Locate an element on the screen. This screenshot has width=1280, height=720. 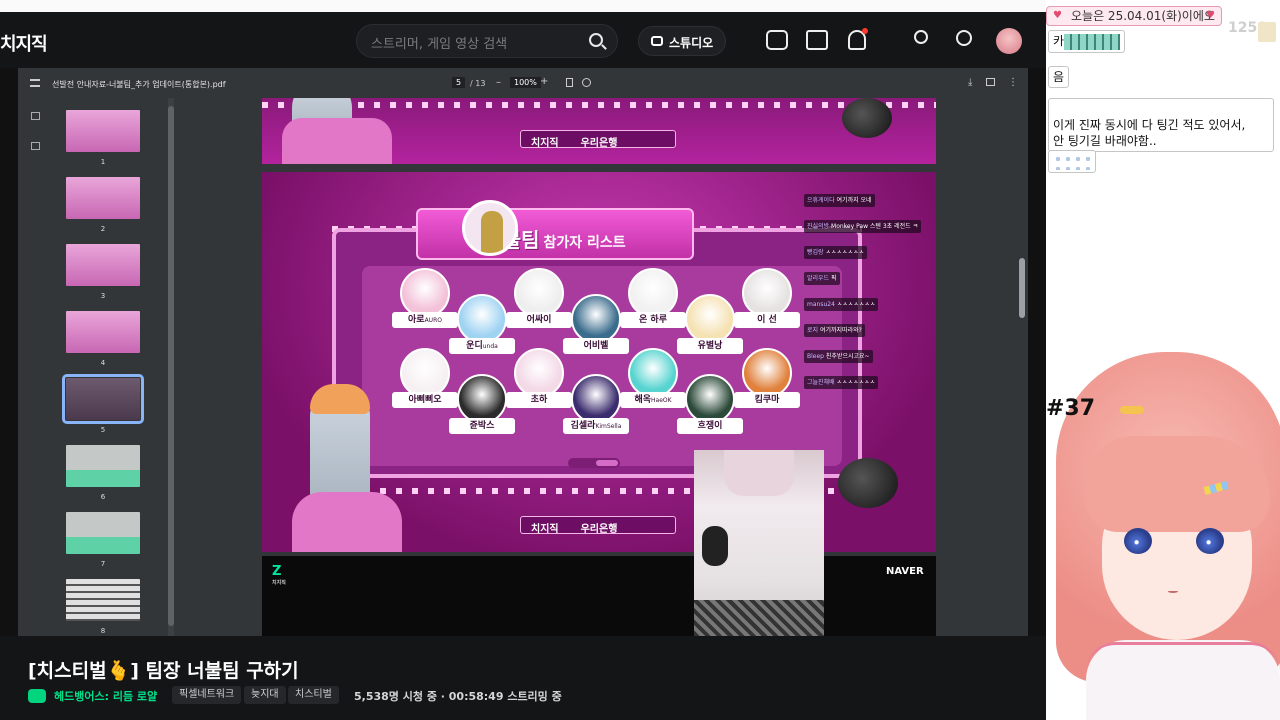
chat-text: ㅅㅅㅅㅅㅅㅅㅅ is located at coordinates (856, 382).